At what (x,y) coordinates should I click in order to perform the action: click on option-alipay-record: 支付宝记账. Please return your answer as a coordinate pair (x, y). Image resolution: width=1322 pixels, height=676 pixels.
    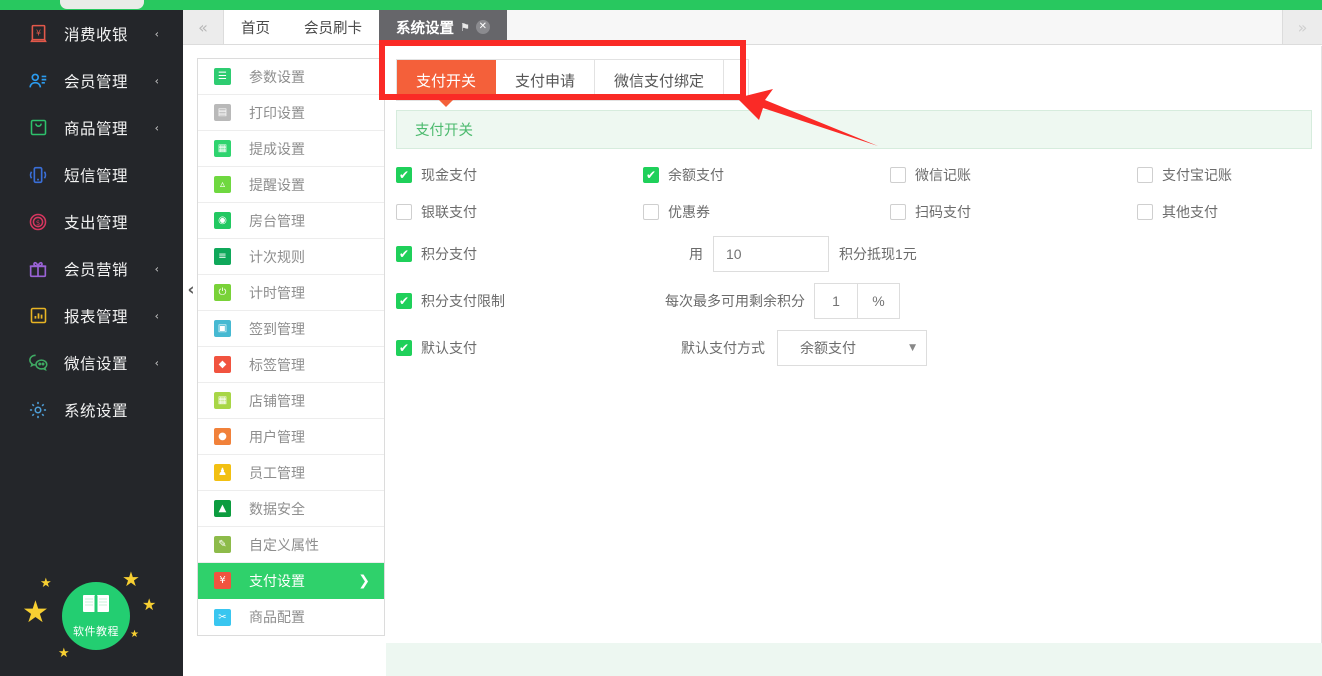
    Looking at the image, I should click on (1224, 175).